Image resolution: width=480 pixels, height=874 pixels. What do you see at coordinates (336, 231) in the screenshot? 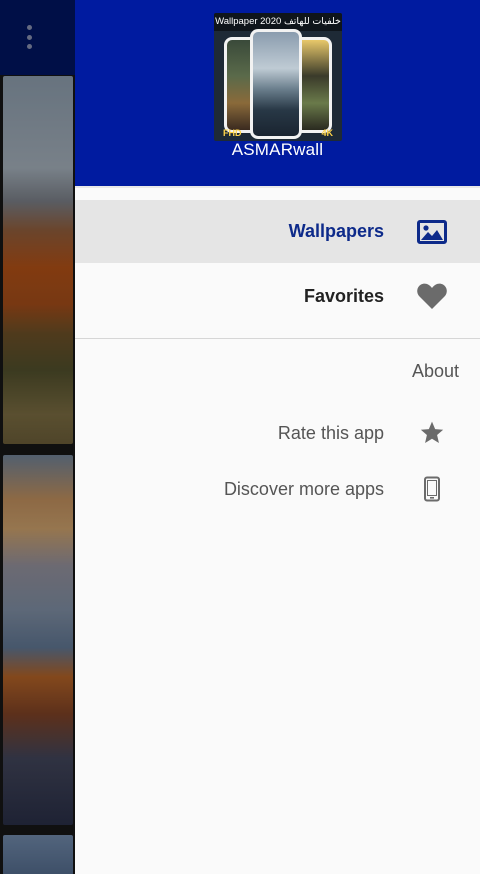
I see `drawer-item-label: Wallpapers` at bounding box center [336, 231].